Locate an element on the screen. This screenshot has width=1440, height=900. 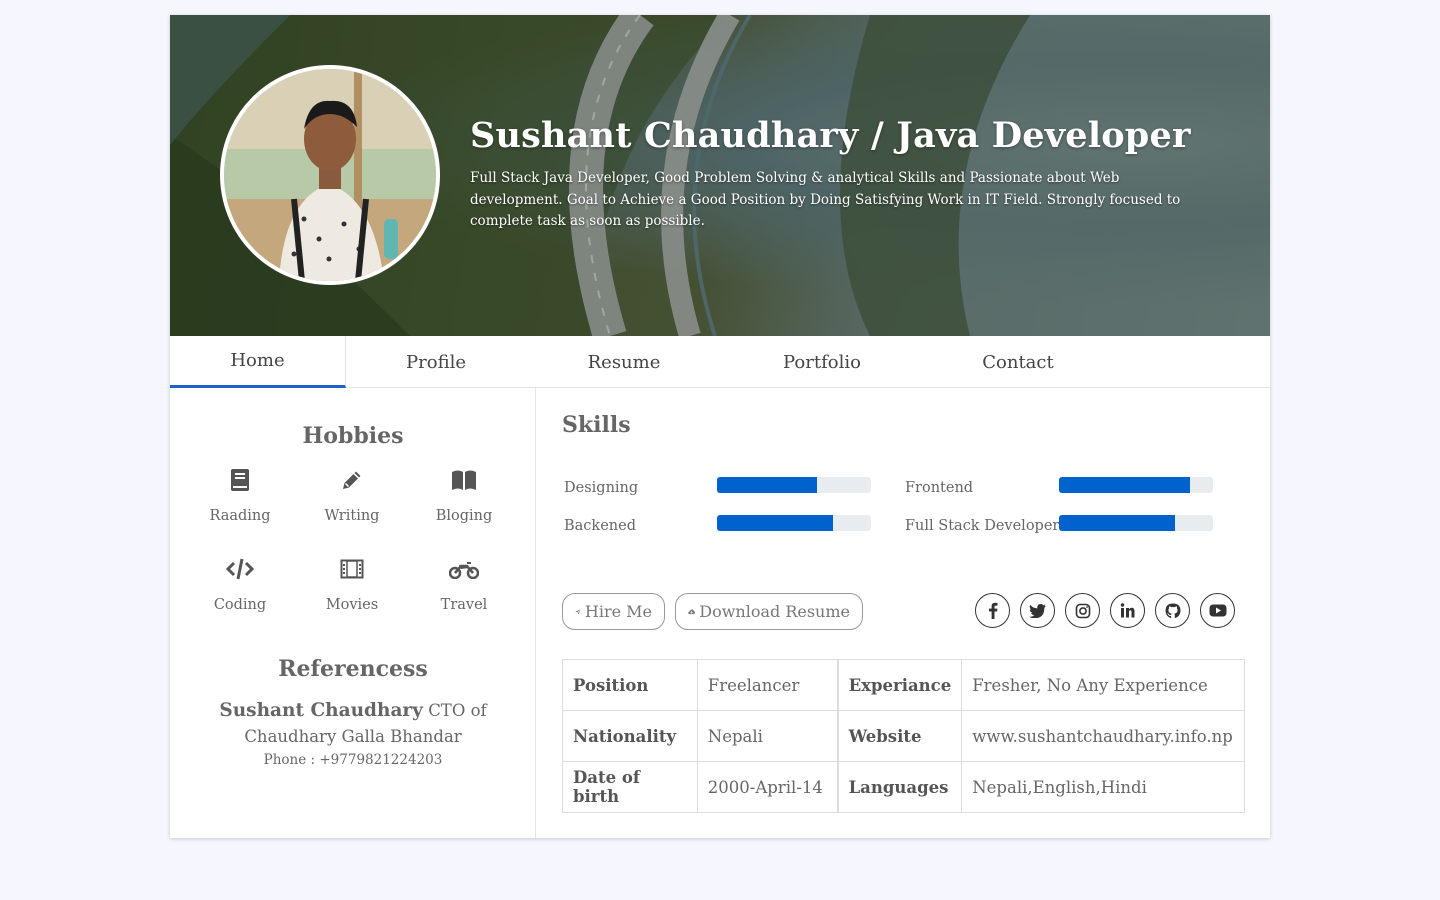
tab-home: Home is located at coordinates (258, 362).